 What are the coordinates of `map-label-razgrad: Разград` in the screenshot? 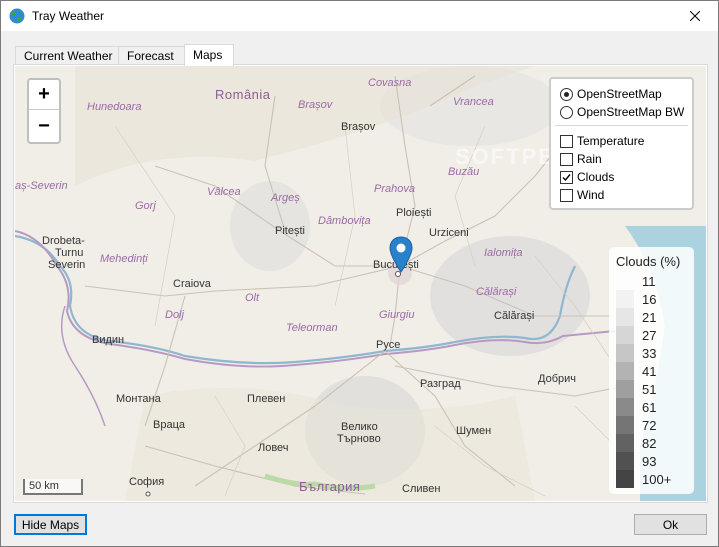 It's located at (440, 384).